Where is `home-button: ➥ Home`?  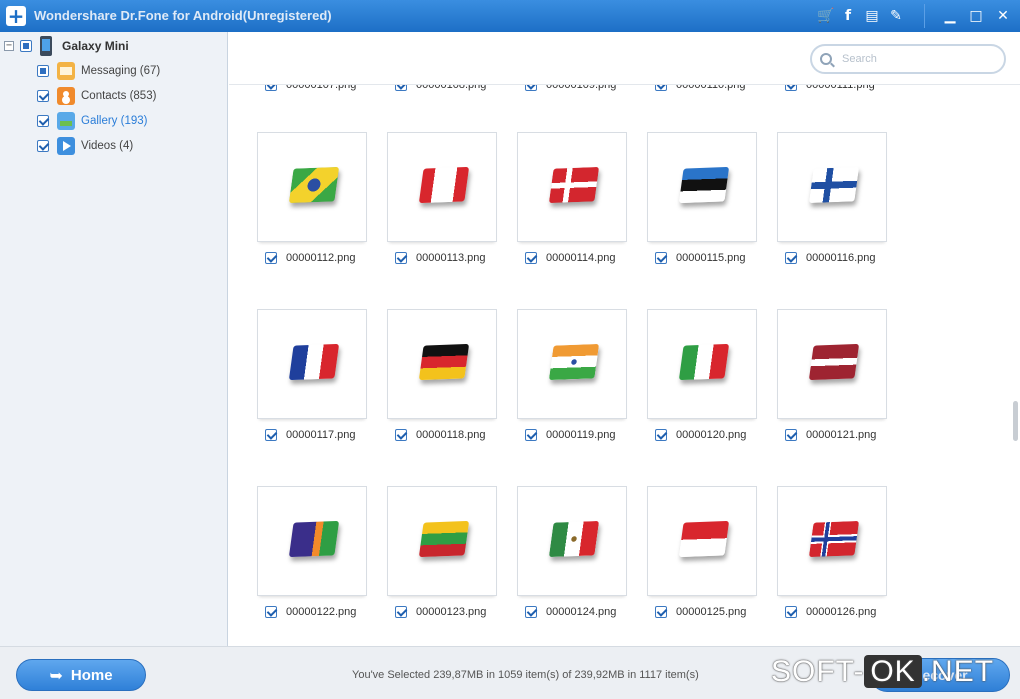
home-button: ➥ Home is located at coordinates (81, 675).